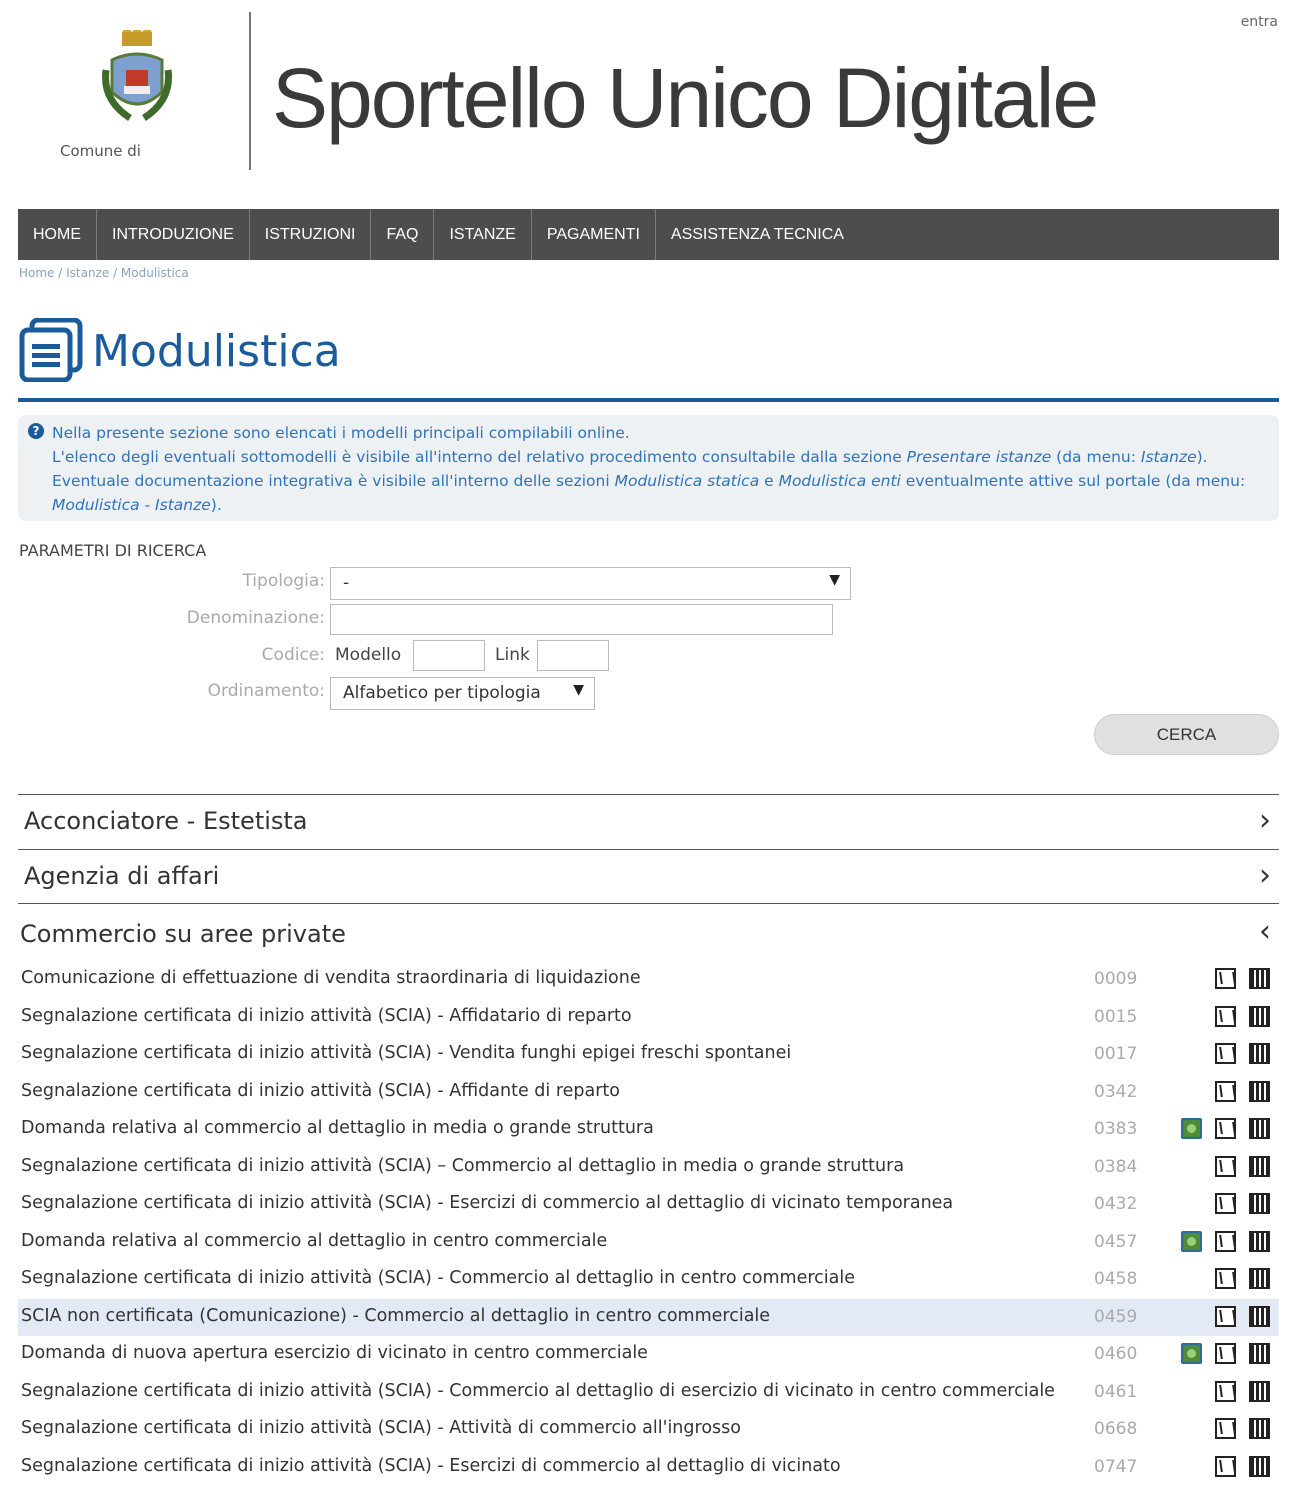 Image resolution: width=1290 pixels, height=1486 pixels. What do you see at coordinates (1115, 1204) in the screenshot?
I see `form-code: 0432` at bounding box center [1115, 1204].